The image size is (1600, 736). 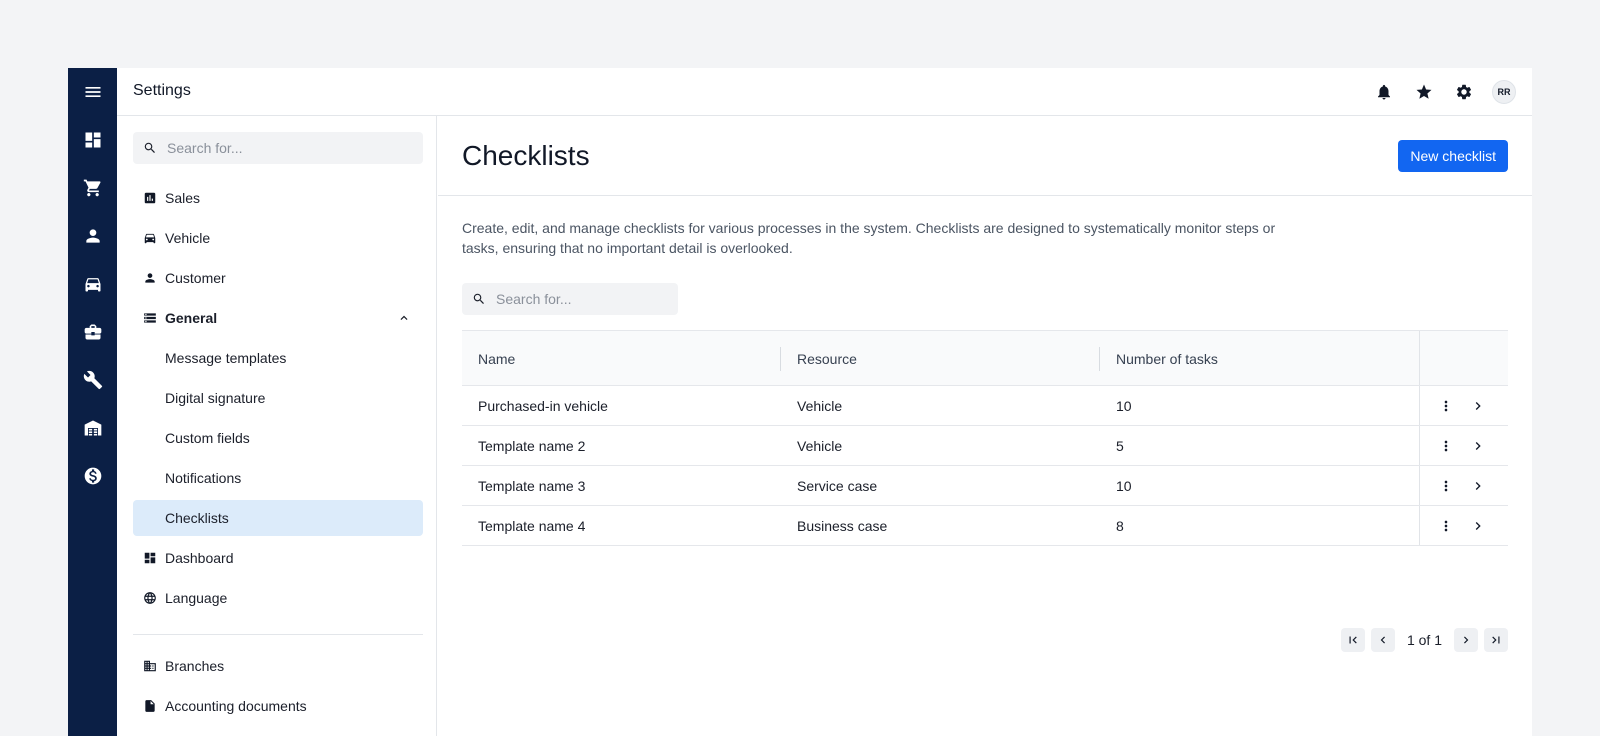 I want to click on table-header: Name Resource Number of tasks, so click(x=985, y=358).